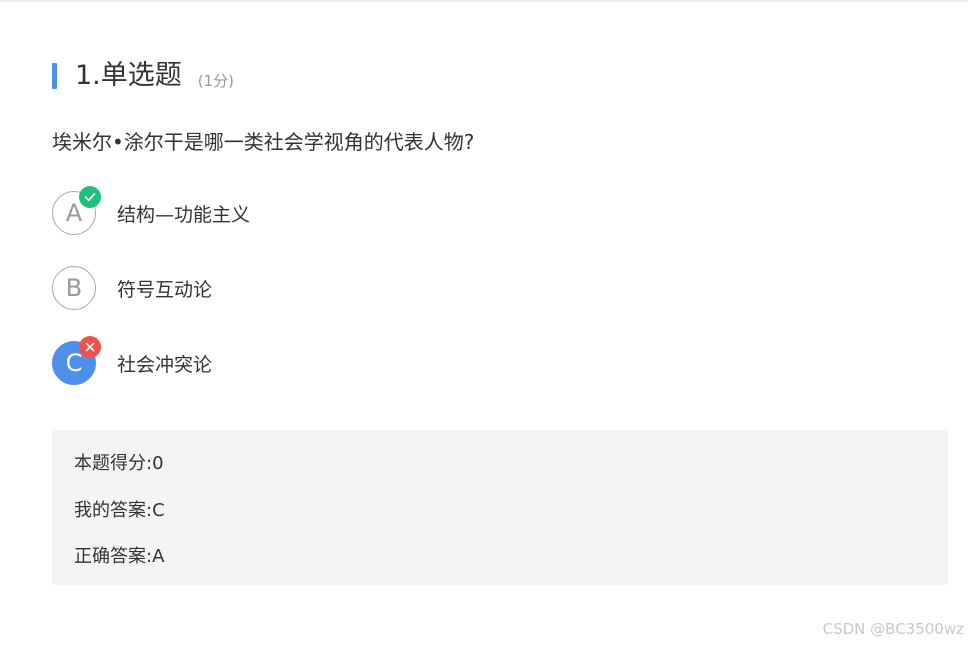 This screenshot has height=649, width=968. I want to click on option-a: A 结构—功能主义, so click(151, 211).